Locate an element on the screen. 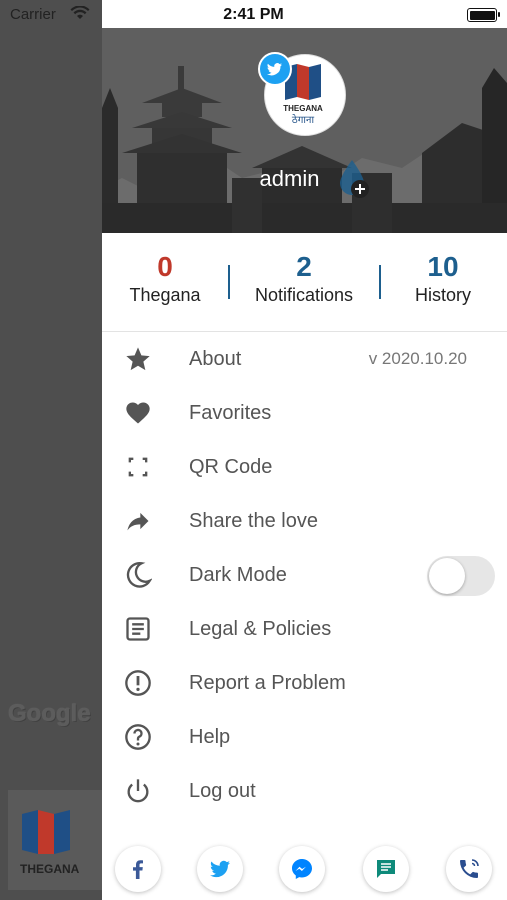 Image resolution: width=507 pixels, height=900 pixels. star-icon is located at coordinates (138, 359).